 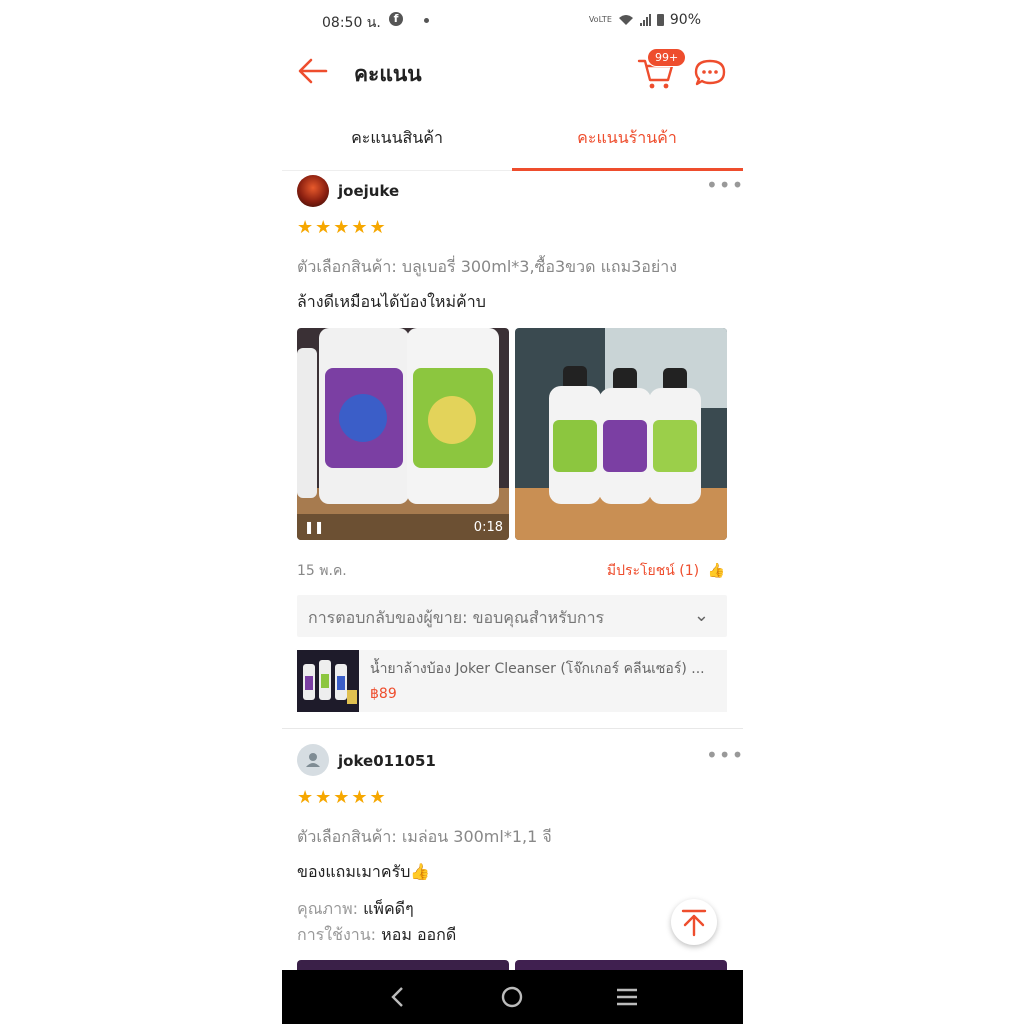 What do you see at coordinates (328, 681) in the screenshot?
I see `product-thumbnail` at bounding box center [328, 681].